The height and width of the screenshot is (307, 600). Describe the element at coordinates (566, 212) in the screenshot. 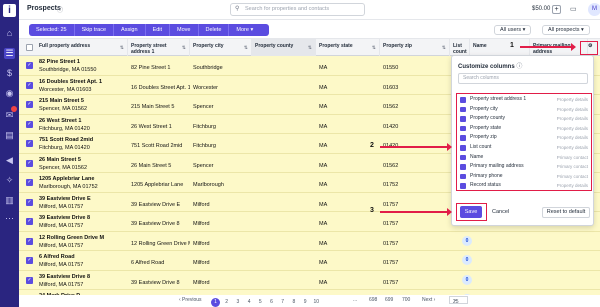

I see `reset-default-button: Reset to default` at that location.